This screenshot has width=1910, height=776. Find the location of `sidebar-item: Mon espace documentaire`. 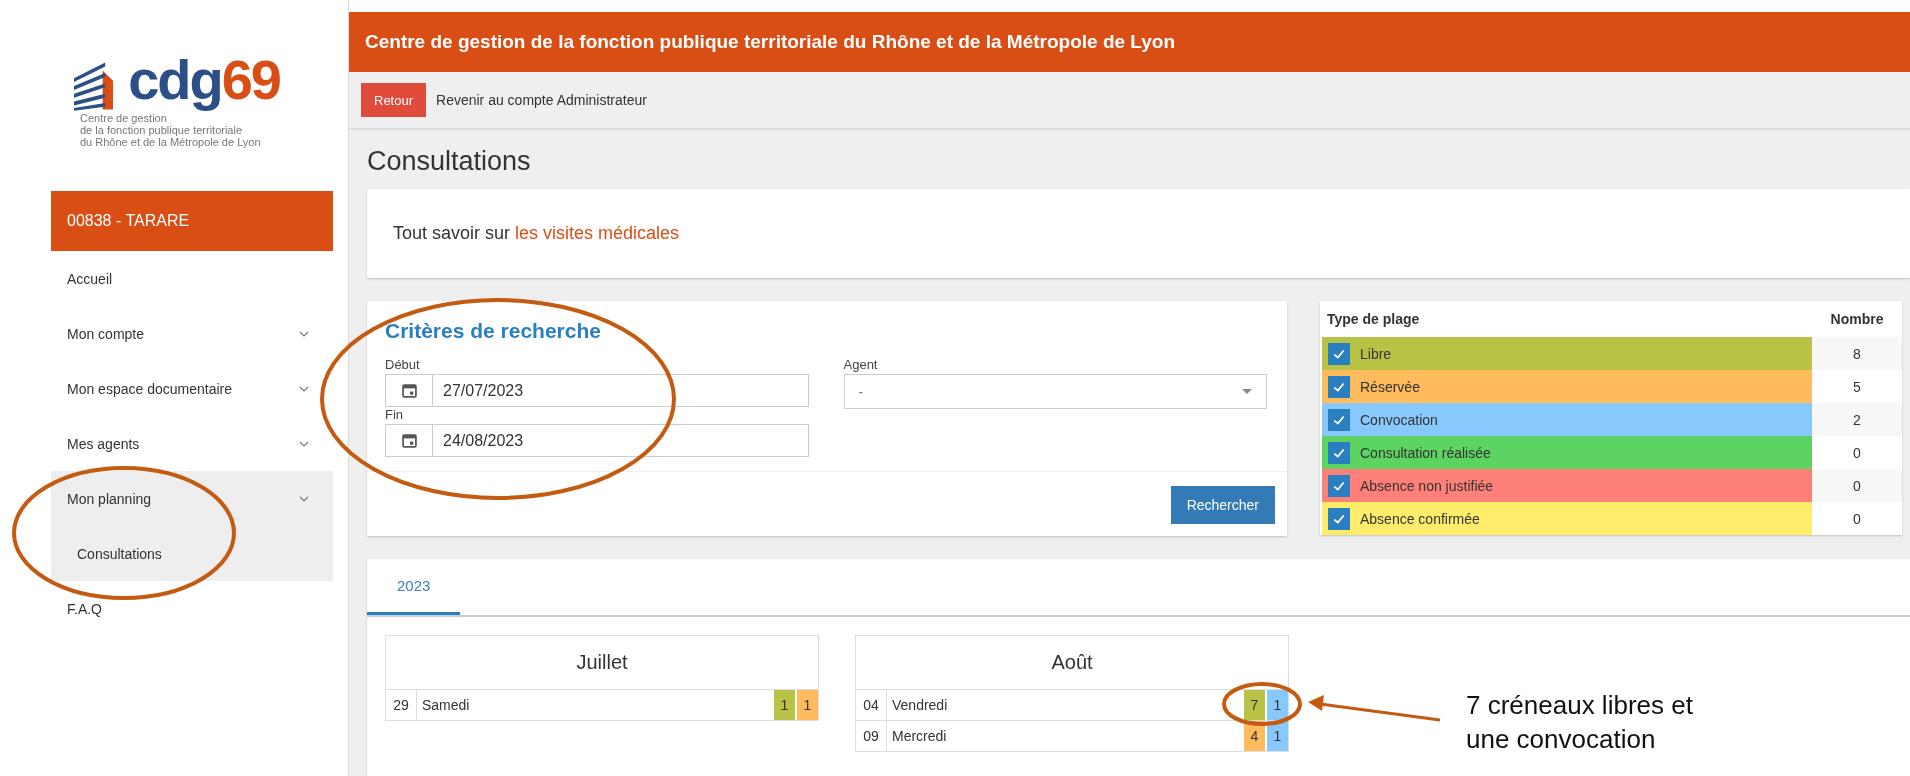

sidebar-item: Mon espace documentaire is located at coordinates (192, 388).